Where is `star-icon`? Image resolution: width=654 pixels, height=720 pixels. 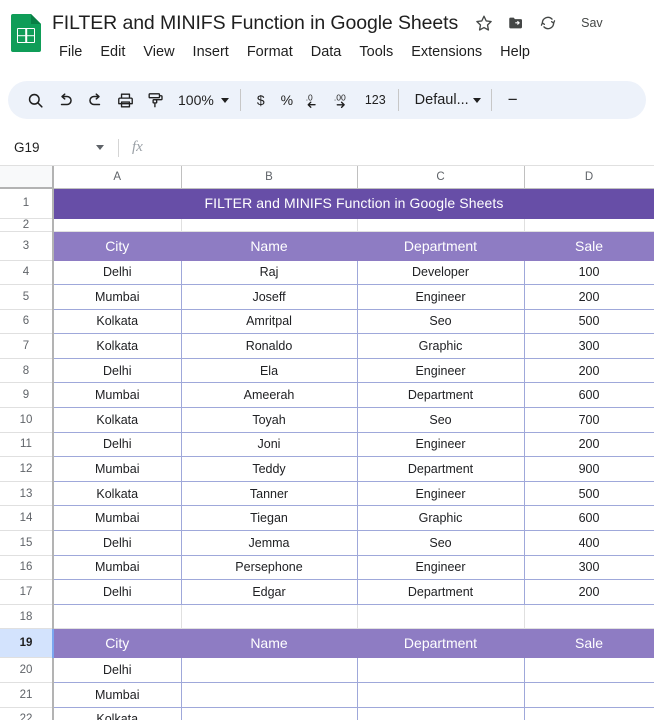 star-icon is located at coordinates (483, 23).